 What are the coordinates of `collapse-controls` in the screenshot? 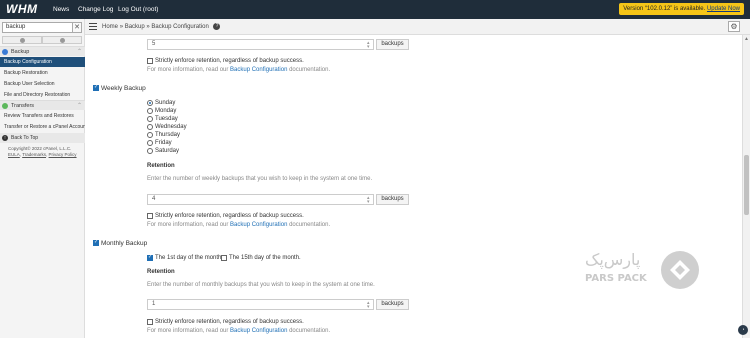 It's located at (42, 40).